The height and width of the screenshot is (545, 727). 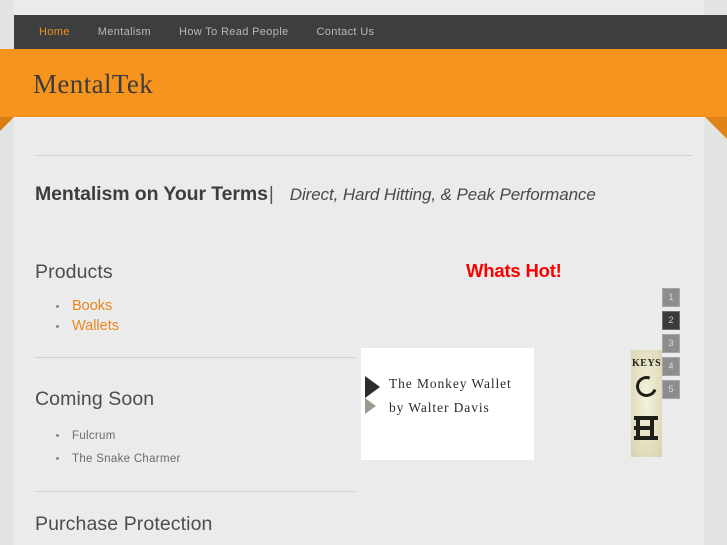 I want to click on coming-soon-list: Fulcrum The Snake Charmer, so click(x=118, y=447).